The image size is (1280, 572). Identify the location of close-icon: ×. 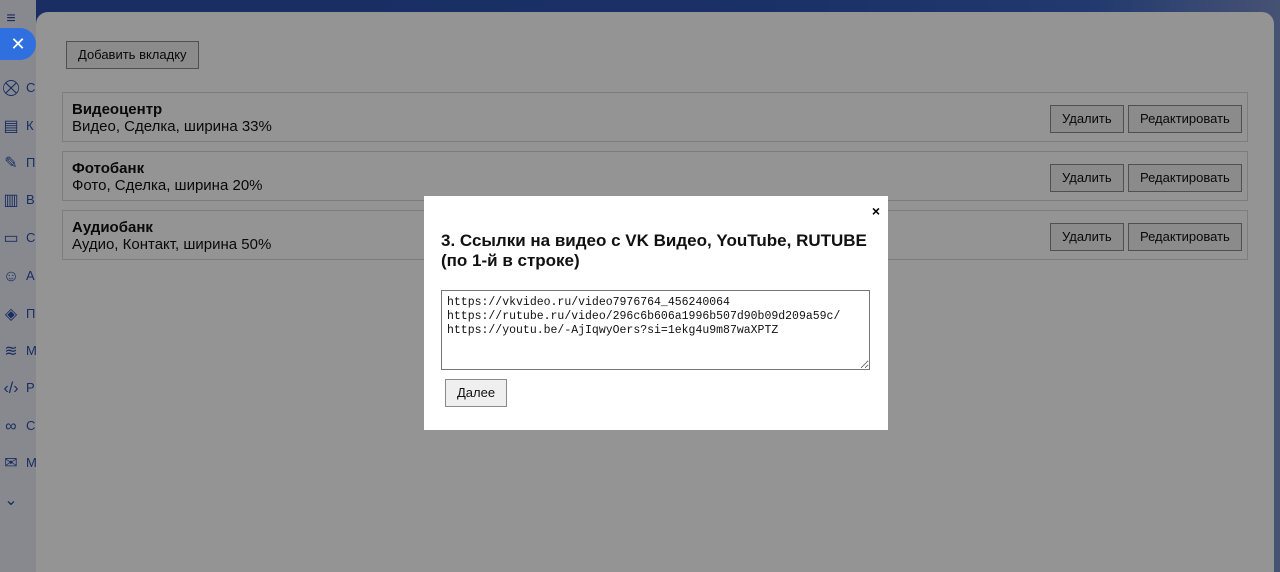
(876, 211).